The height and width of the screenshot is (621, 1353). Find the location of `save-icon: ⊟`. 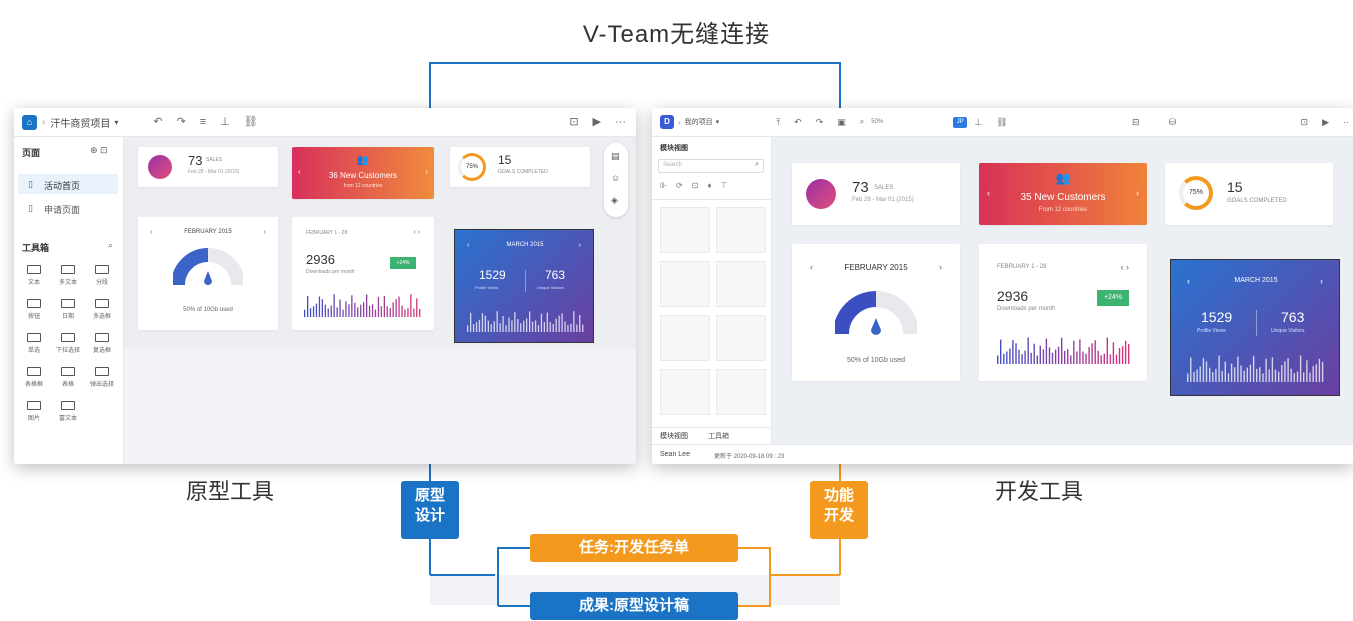

save-icon: ⊟ is located at coordinates (1136, 122).